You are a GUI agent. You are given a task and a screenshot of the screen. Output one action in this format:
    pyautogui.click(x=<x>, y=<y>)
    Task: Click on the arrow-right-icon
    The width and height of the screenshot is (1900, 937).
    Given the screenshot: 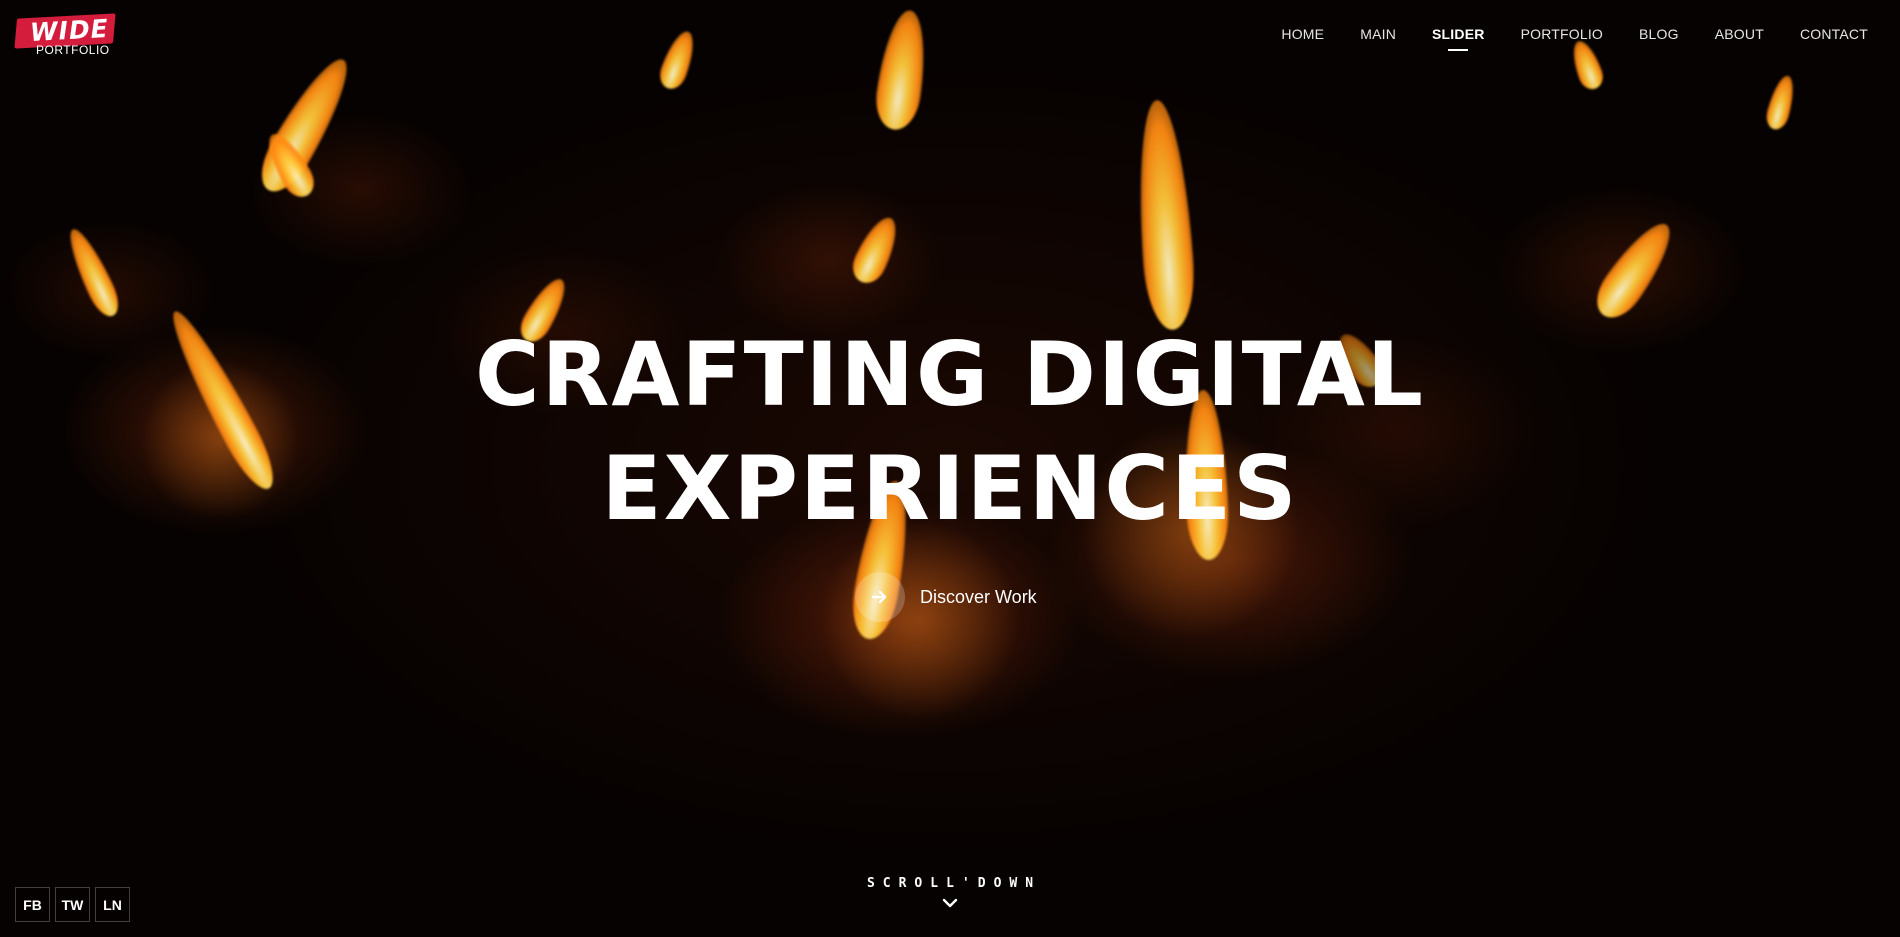 What is the action you would take?
    pyautogui.click(x=880, y=597)
    